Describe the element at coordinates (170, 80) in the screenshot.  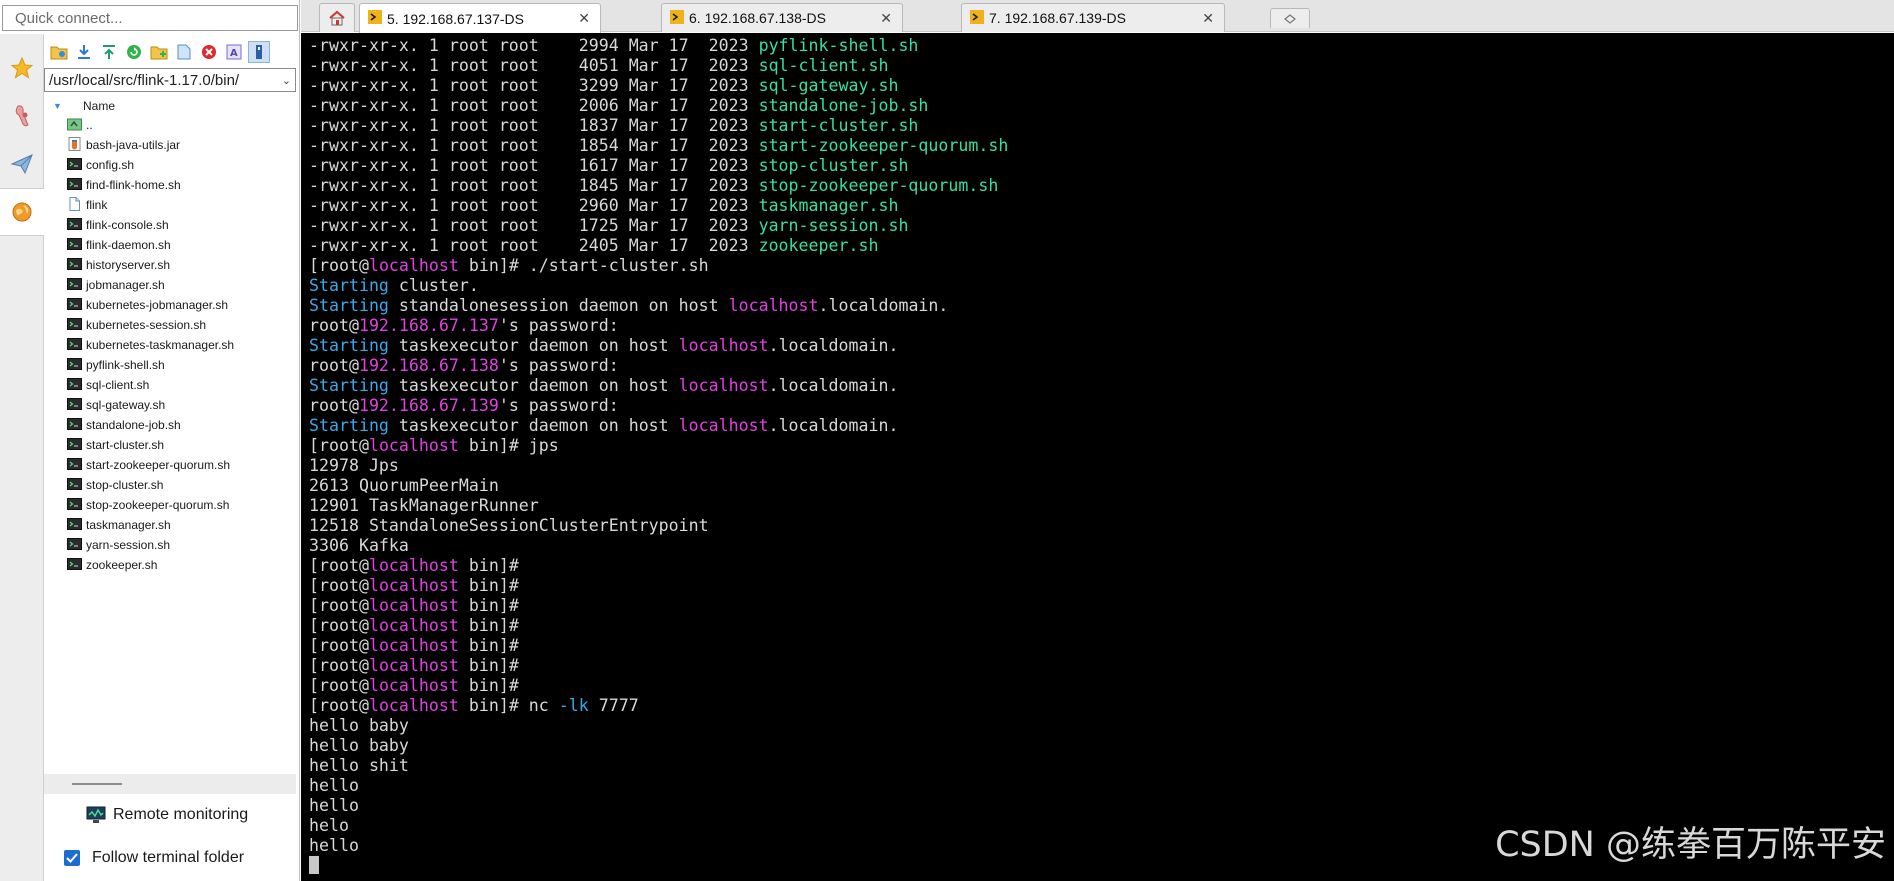
I see `remote-path-select: /usr/local/src/flink-1.17.0/bin/ ⌄` at that location.